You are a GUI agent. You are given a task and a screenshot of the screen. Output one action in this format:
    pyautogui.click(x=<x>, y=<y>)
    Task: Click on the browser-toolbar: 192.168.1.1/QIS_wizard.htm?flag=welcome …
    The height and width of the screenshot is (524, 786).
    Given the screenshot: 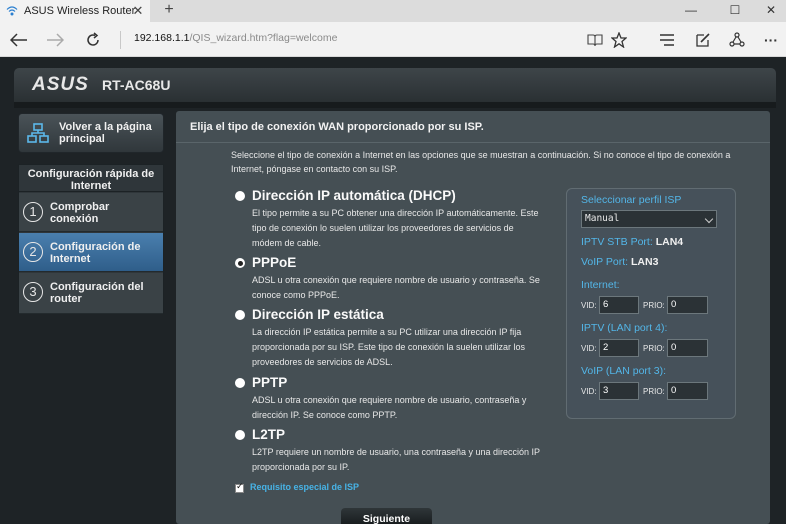 What is the action you would take?
    pyautogui.click(x=393, y=39)
    